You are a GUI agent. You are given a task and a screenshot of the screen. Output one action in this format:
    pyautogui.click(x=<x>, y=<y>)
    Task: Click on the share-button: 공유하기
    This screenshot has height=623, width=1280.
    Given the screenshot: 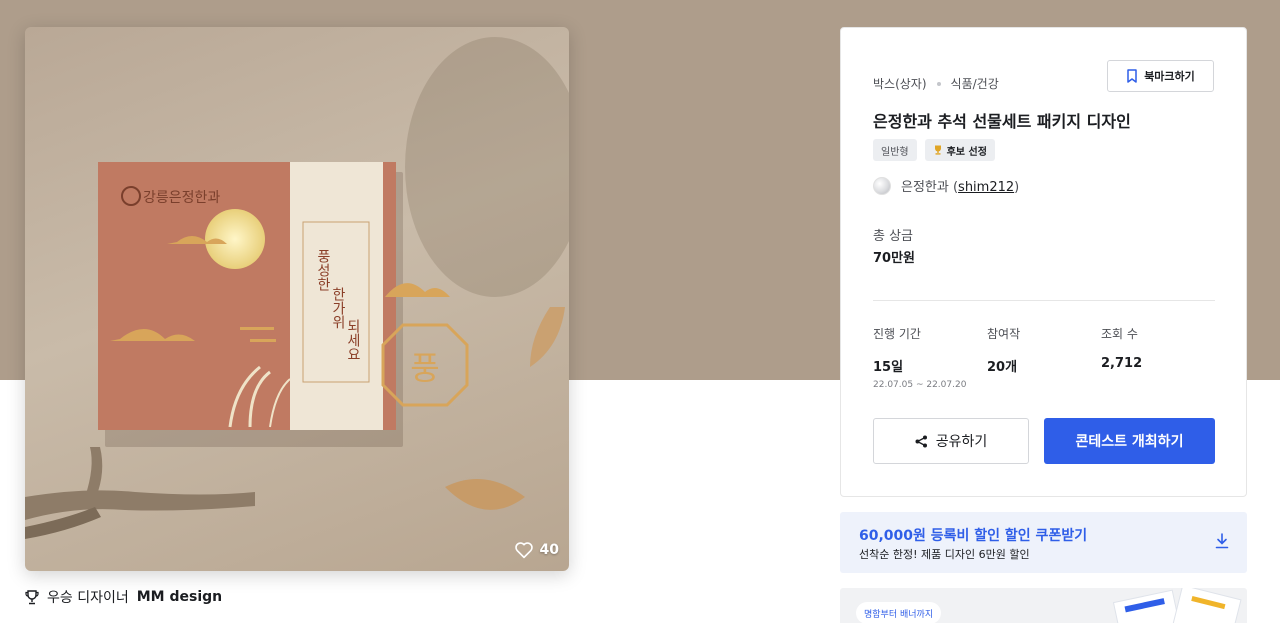 What is the action you would take?
    pyautogui.click(x=951, y=441)
    